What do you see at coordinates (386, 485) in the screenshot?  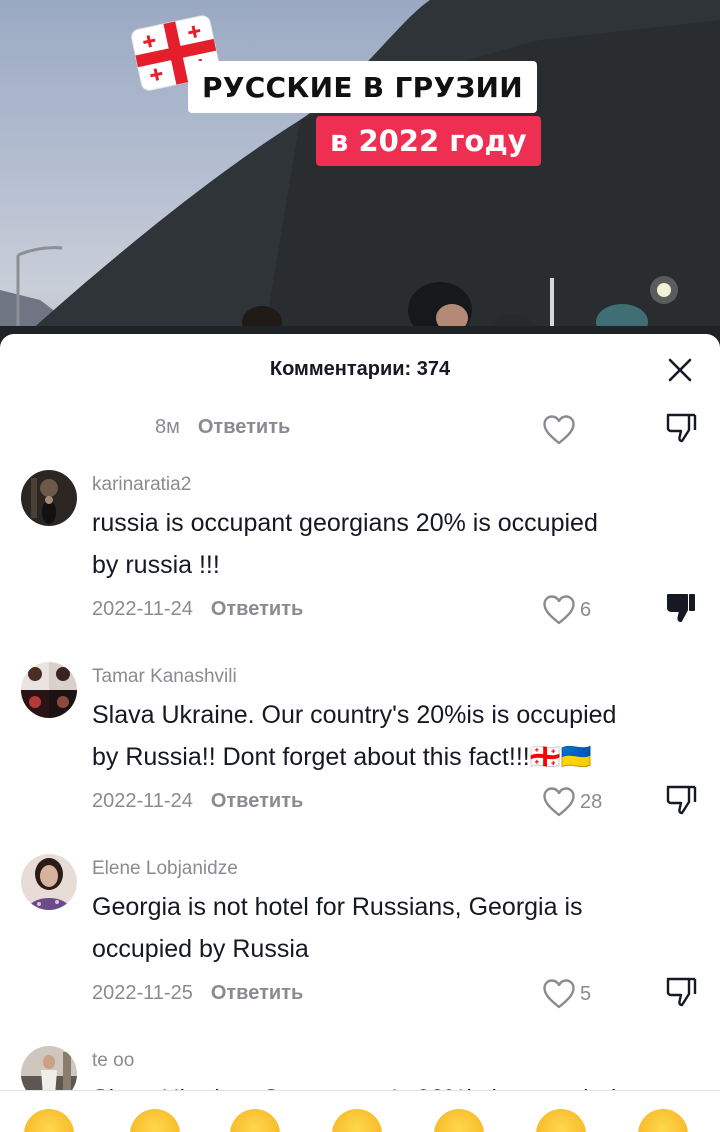 I see `comment-username: karinaratia2` at bounding box center [386, 485].